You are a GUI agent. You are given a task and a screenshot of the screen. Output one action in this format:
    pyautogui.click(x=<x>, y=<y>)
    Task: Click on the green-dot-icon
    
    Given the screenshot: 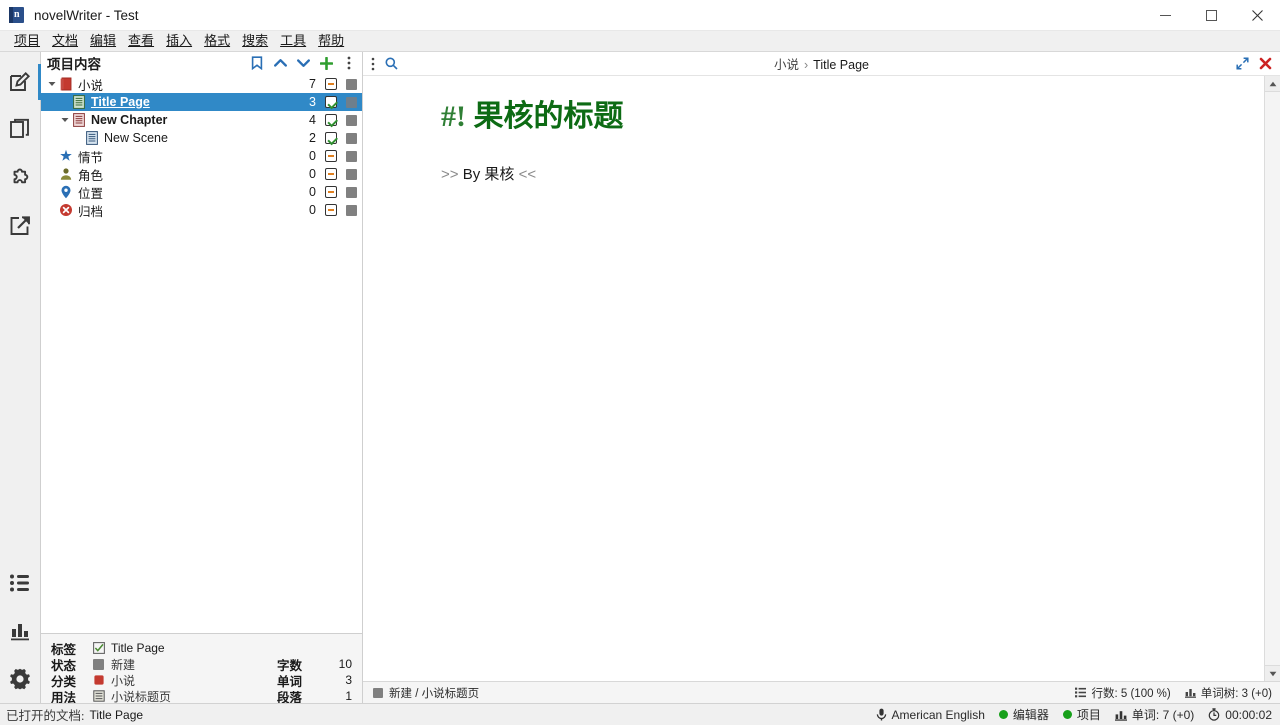 What is the action you would take?
    pyautogui.click(x=1067, y=714)
    